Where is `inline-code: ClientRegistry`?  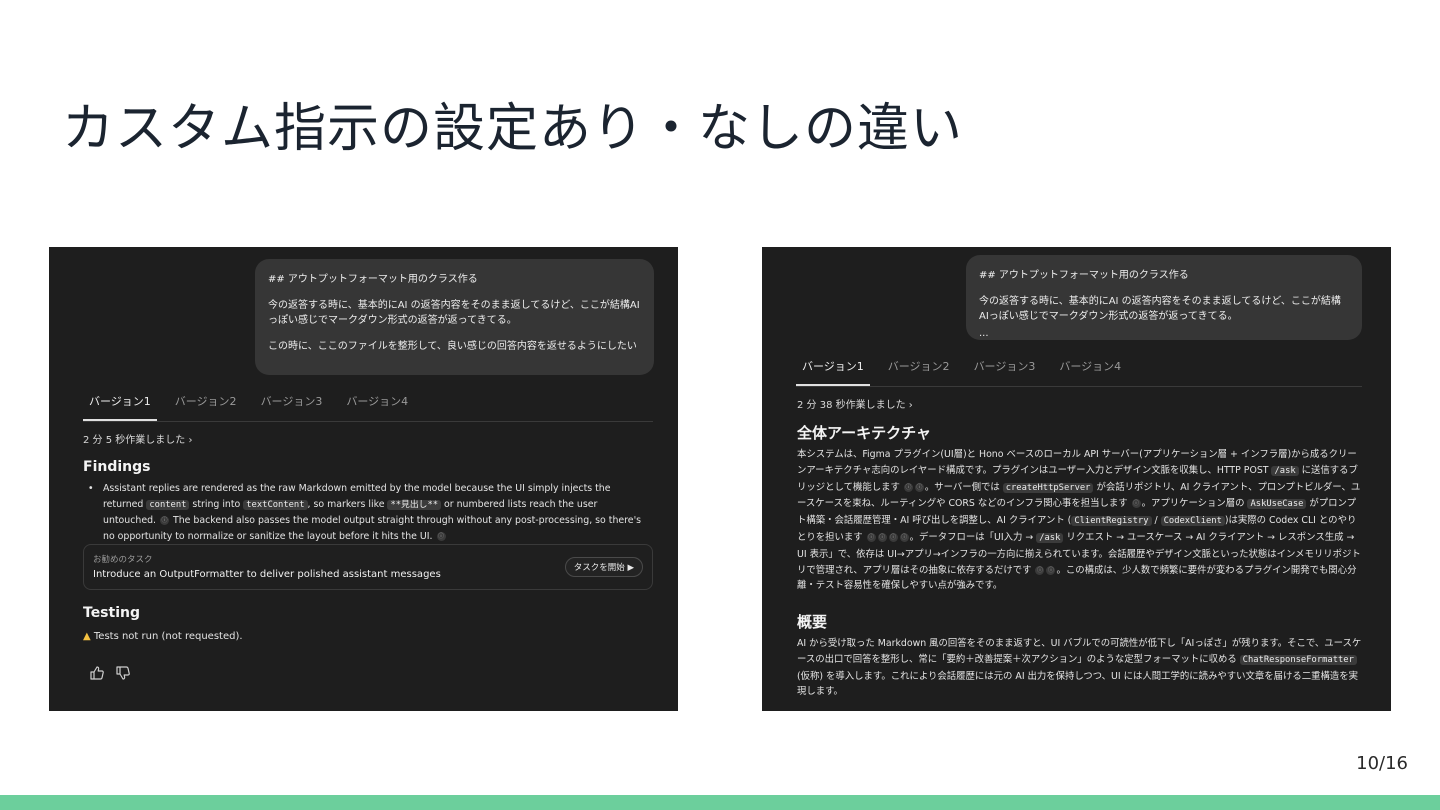
inline-code: ClientRegistry is located at coordinates (1111, 521).